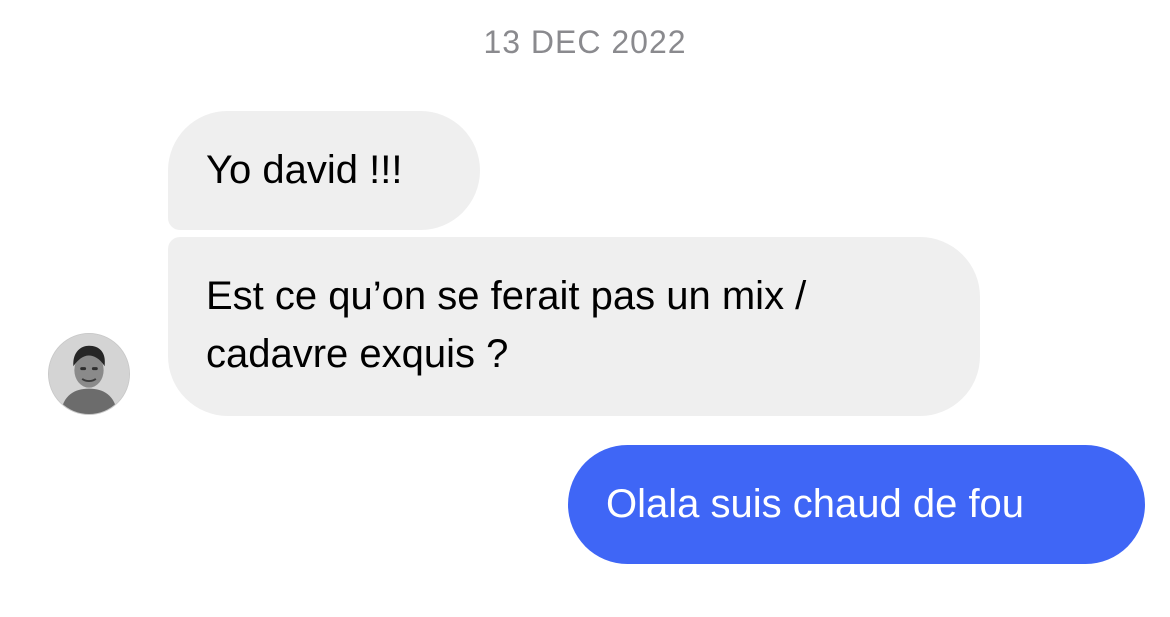 The width and height of the screenshot is (1170, 617). What do you see at coordinates (324, 170) in the screenshot?
I see `incoming-message-bubble: Yo david !!!` at bounding box center [324, 170].